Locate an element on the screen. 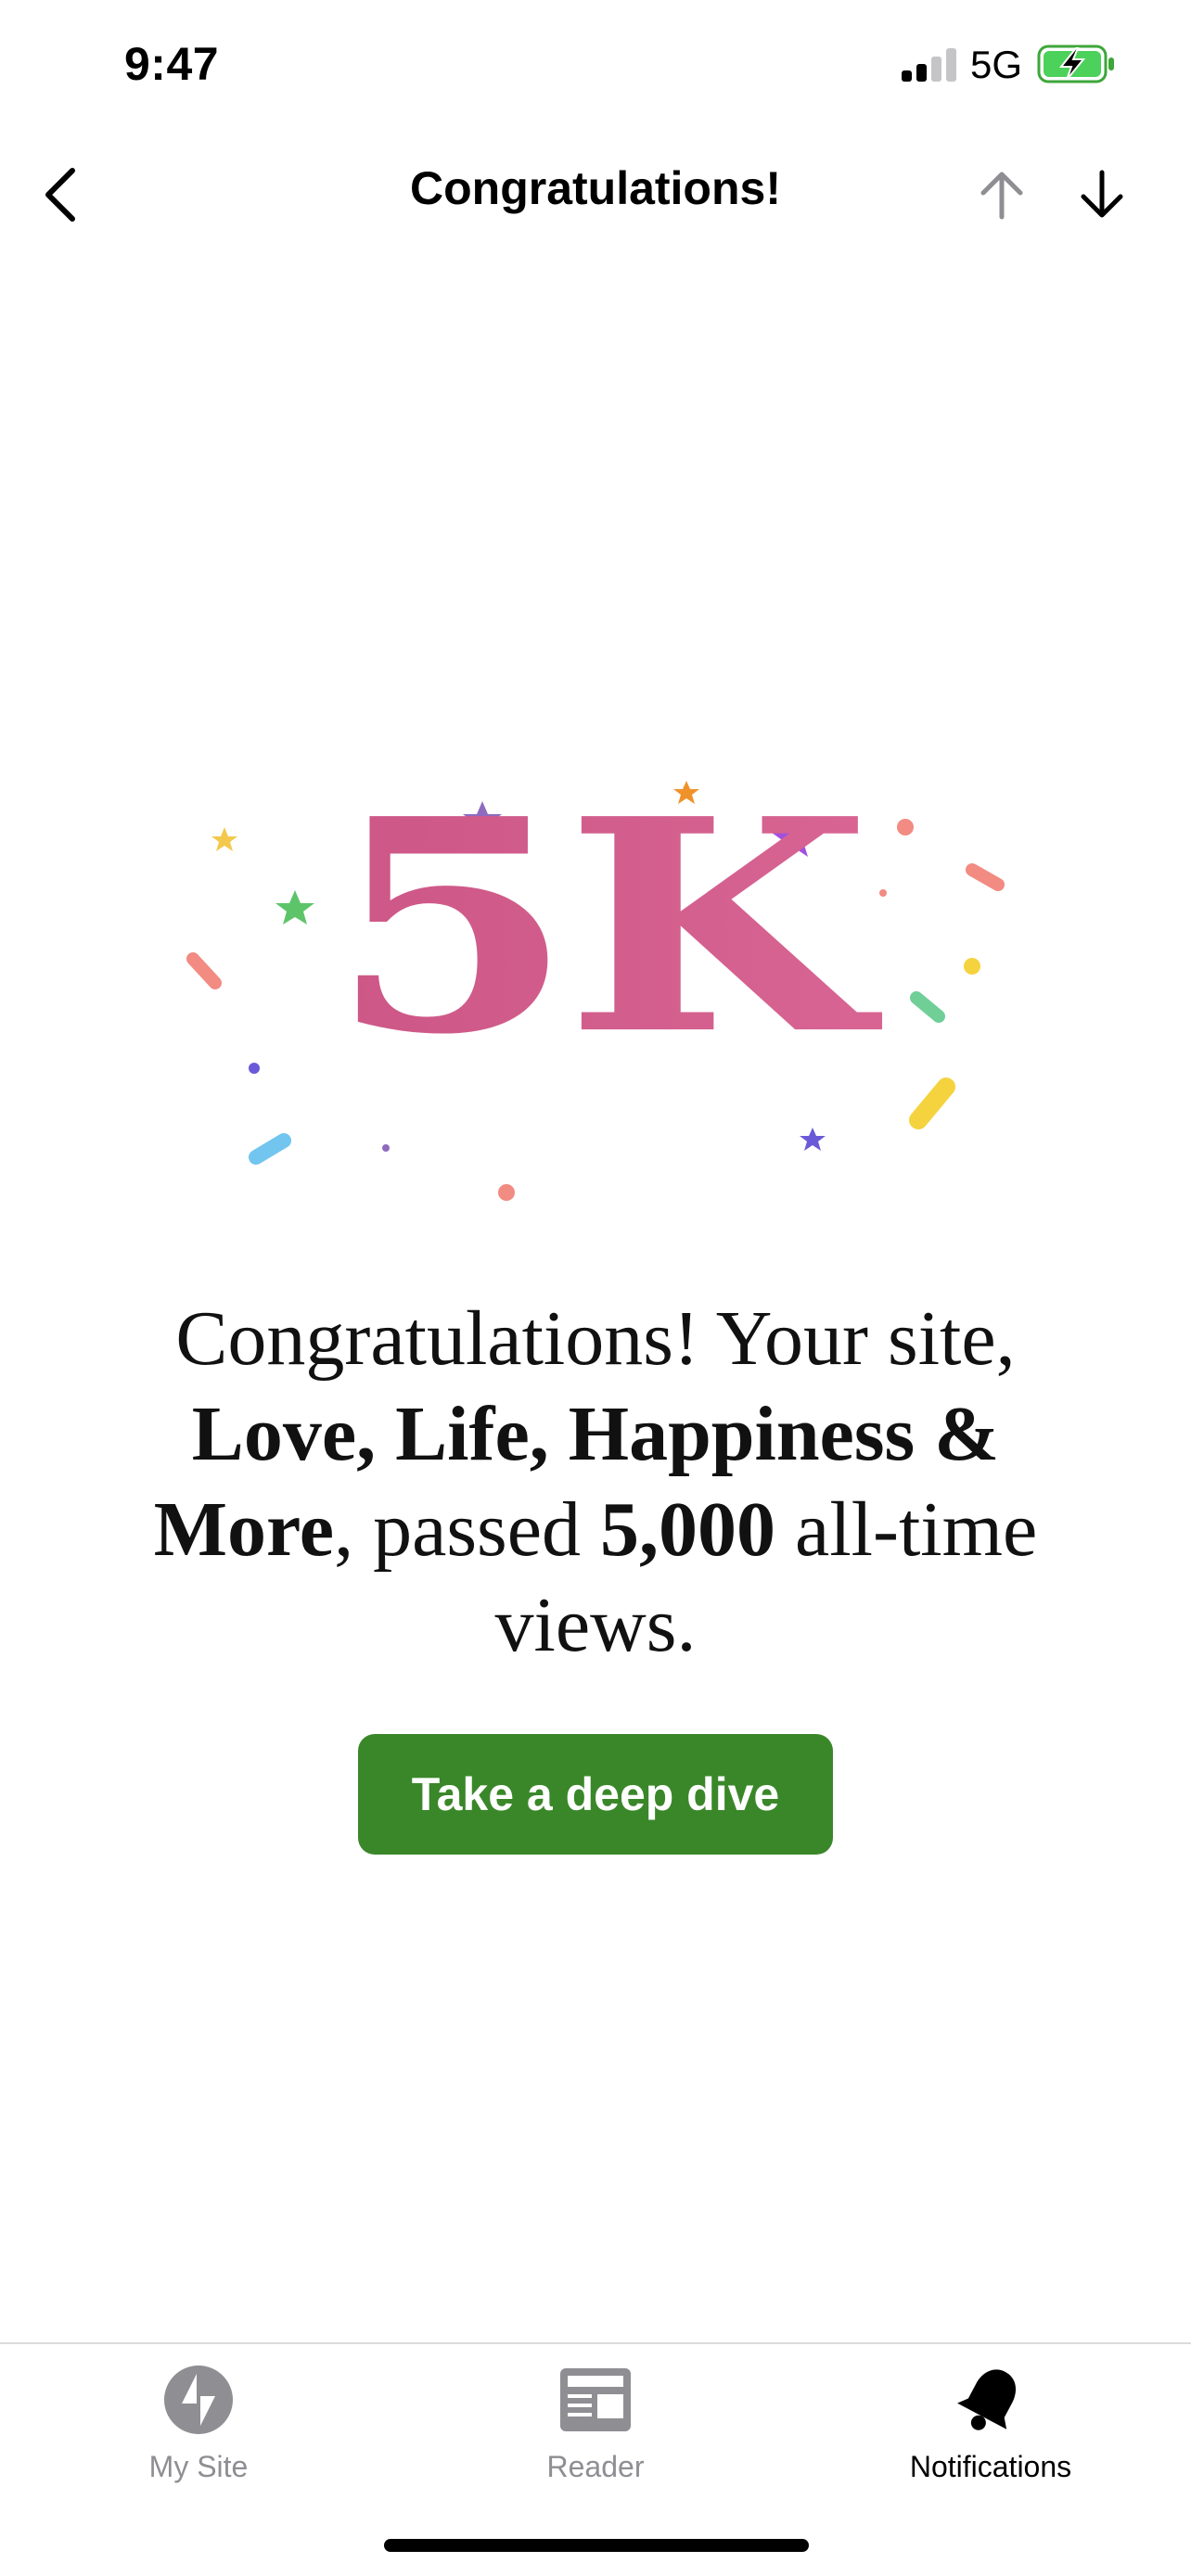 The image size is (1191, 2576). message-middle: , passed is located at coordinates (467, 1530).